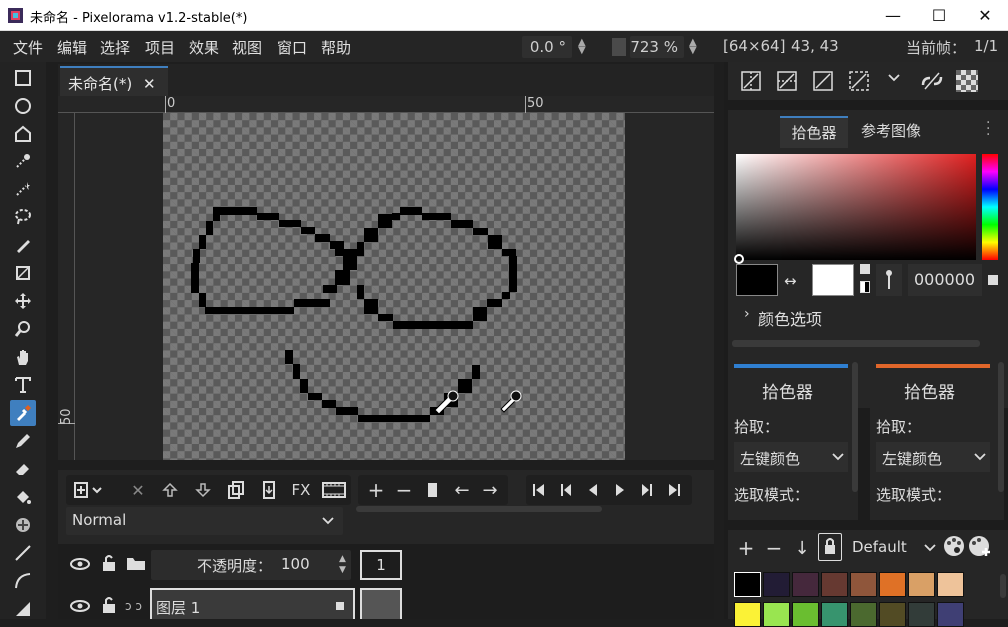 The image size is (1008, 627). What do you see at coordinates (757, 280) in the screenshot?
I see `primary-color-swatch` at bounding box center [757, 280].